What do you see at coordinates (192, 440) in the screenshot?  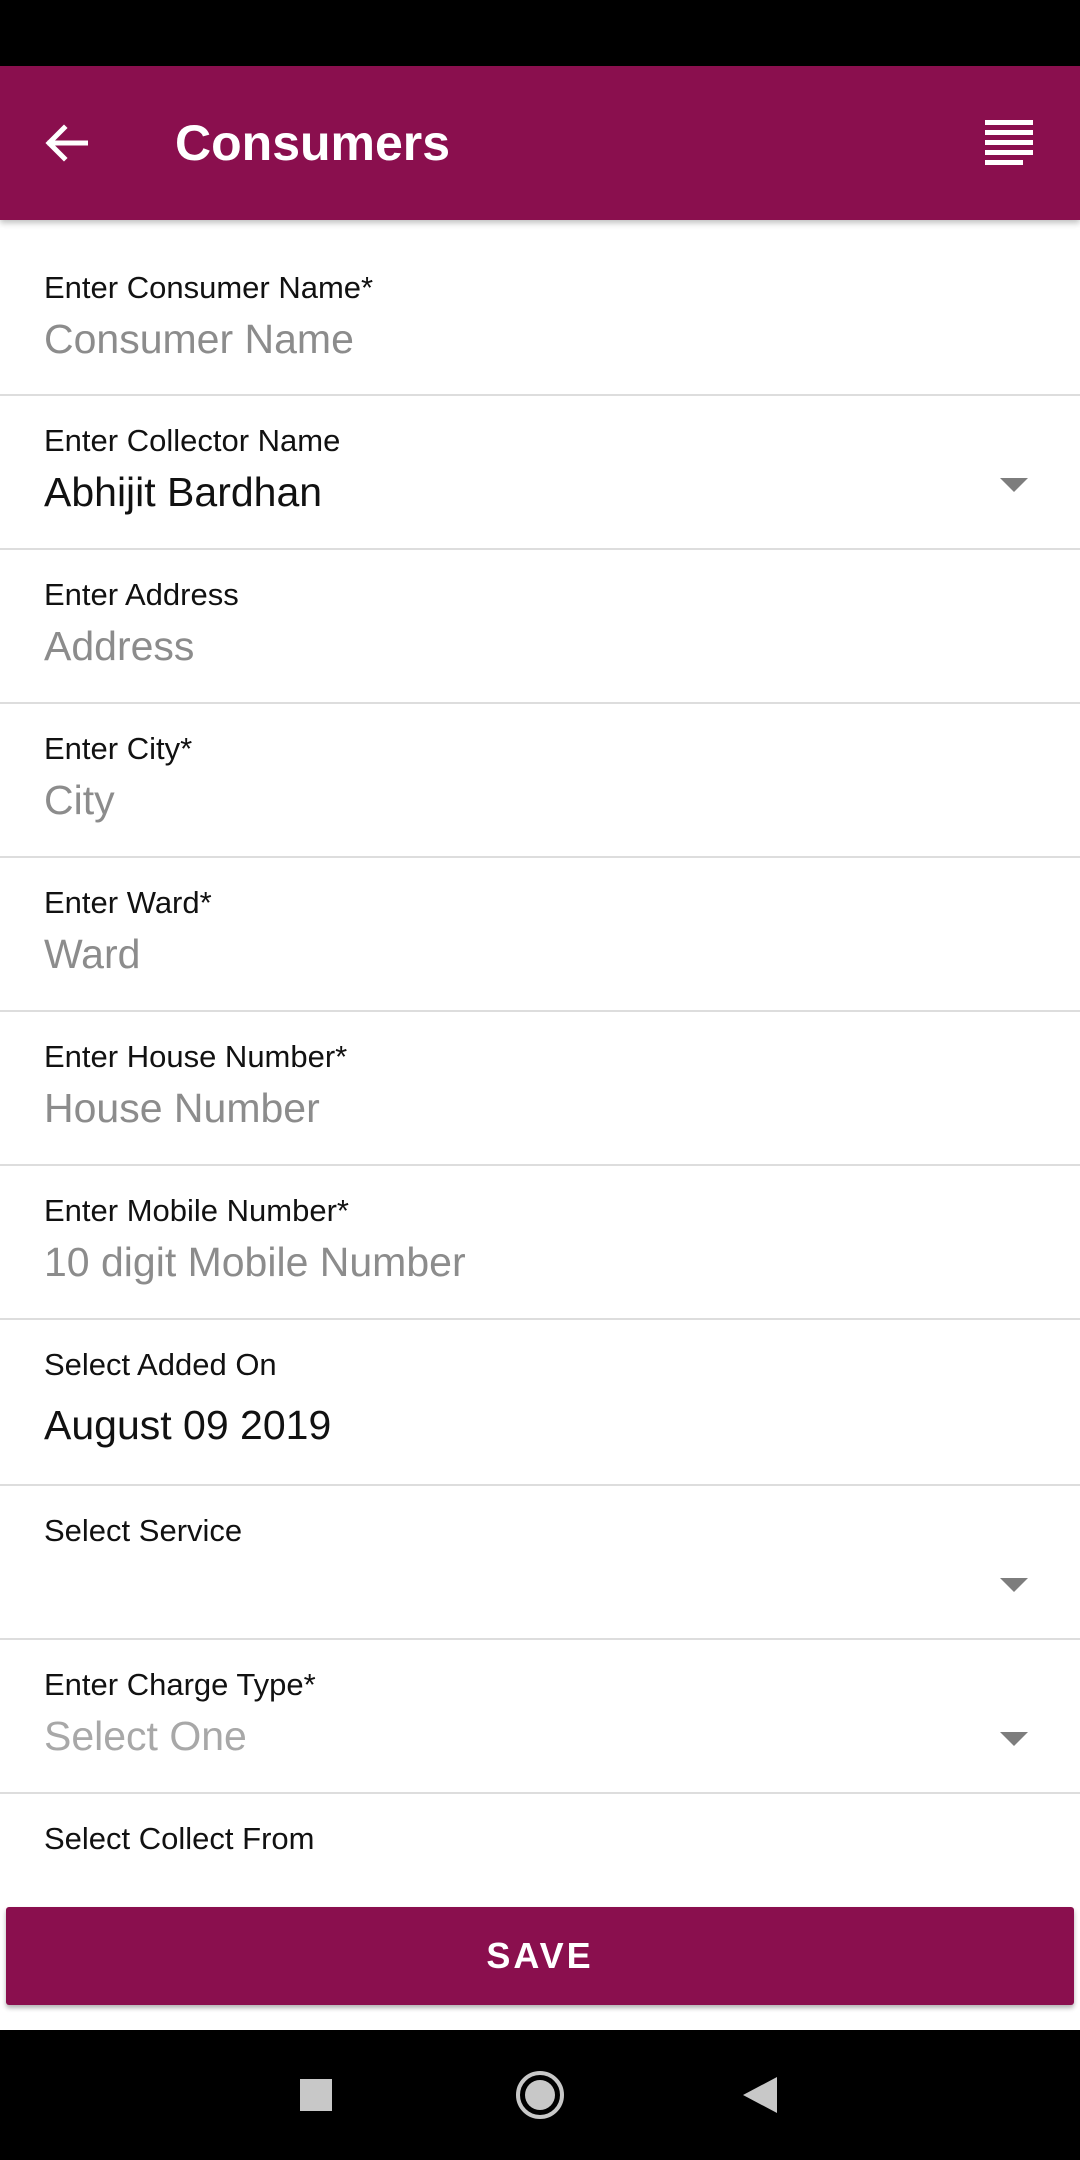 I see `collector-name-label: Enter Collector Name` at bounding box center [192, 440].